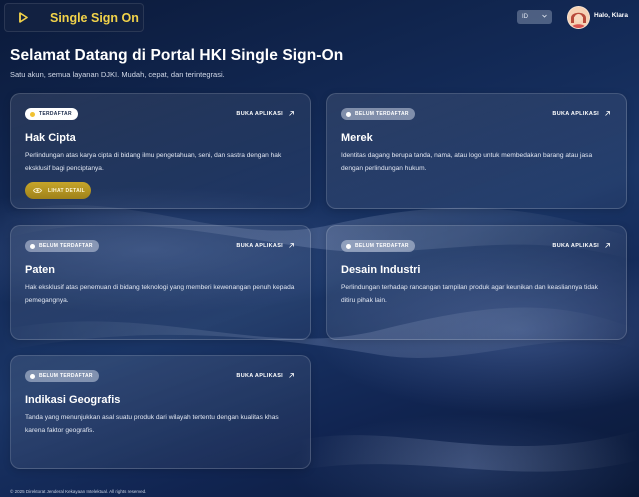  Describe the element at coordinates (544, 17) in the screenshot. I see `chevron-down-icon` at that location.